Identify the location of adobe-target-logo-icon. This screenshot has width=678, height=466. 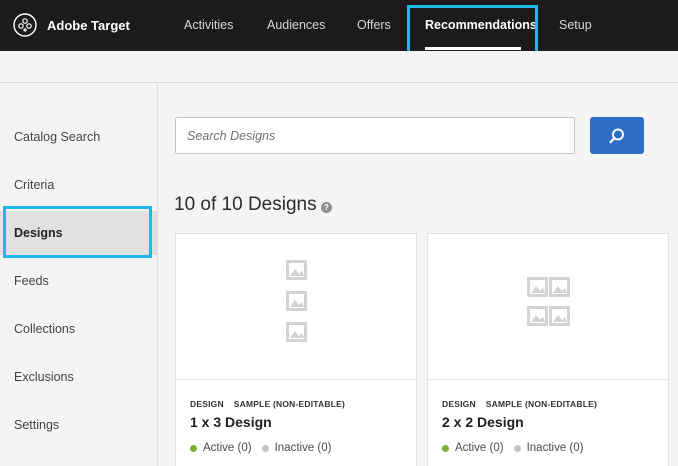
(25, 25).